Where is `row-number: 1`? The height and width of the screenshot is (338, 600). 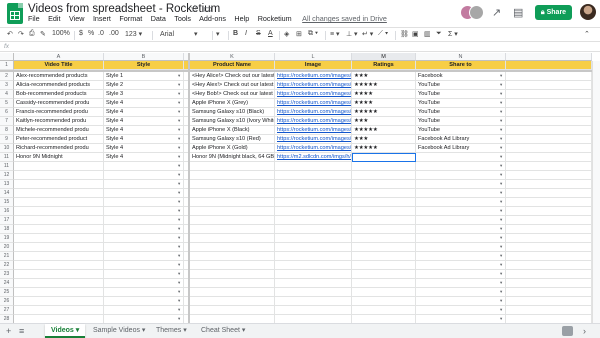
row-number: 1 is located at coordinates (7, 65).